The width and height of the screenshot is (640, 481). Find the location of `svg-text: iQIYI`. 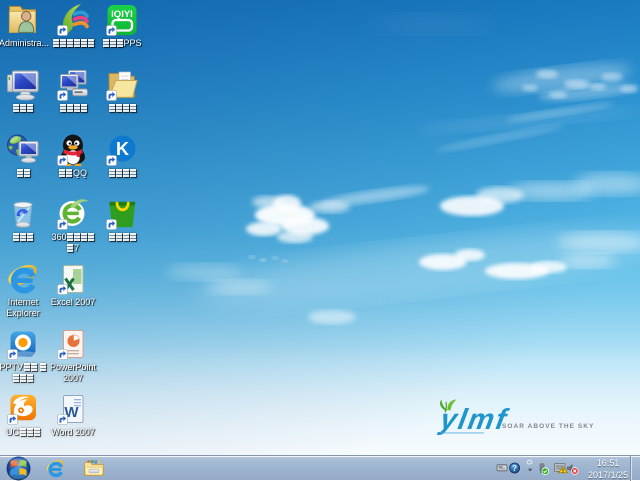

svg-text: iQIYI is located at coordinates (122, 14).